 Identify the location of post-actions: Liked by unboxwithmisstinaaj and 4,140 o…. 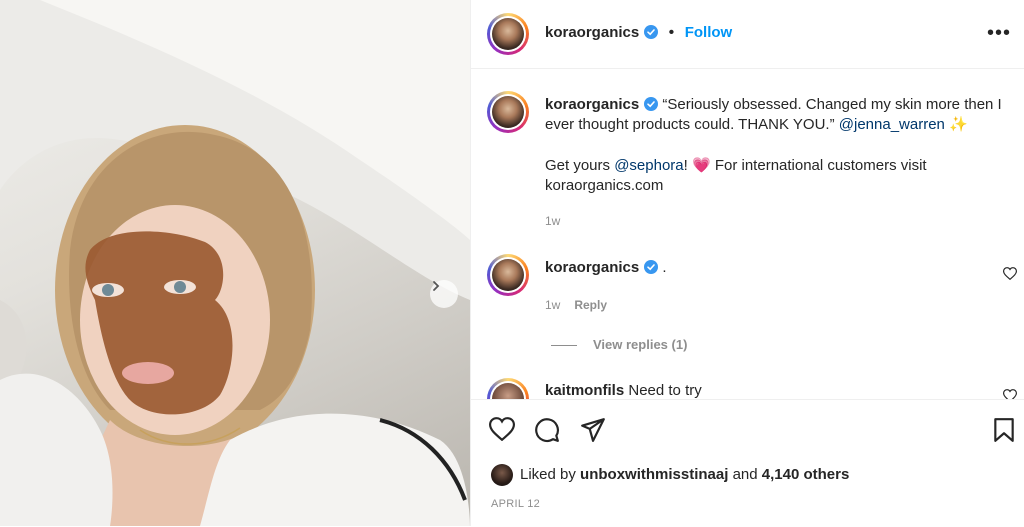
(747, 463).